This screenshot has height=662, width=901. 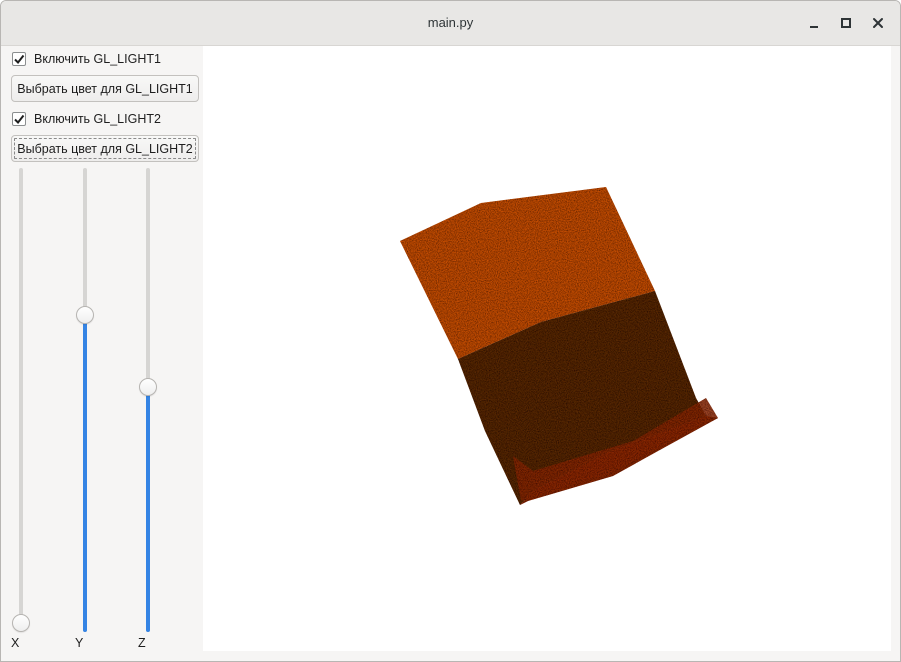 I want to click on close-icon, so click(x=878, y=23).